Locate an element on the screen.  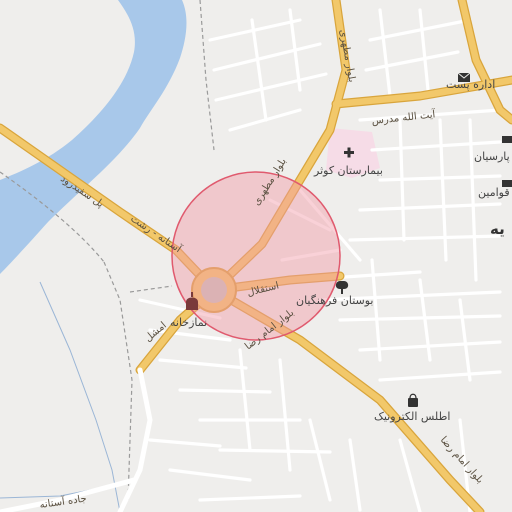
label-atlas-electronic: اطلس الکترونیک is located at coordinates (412, 416).